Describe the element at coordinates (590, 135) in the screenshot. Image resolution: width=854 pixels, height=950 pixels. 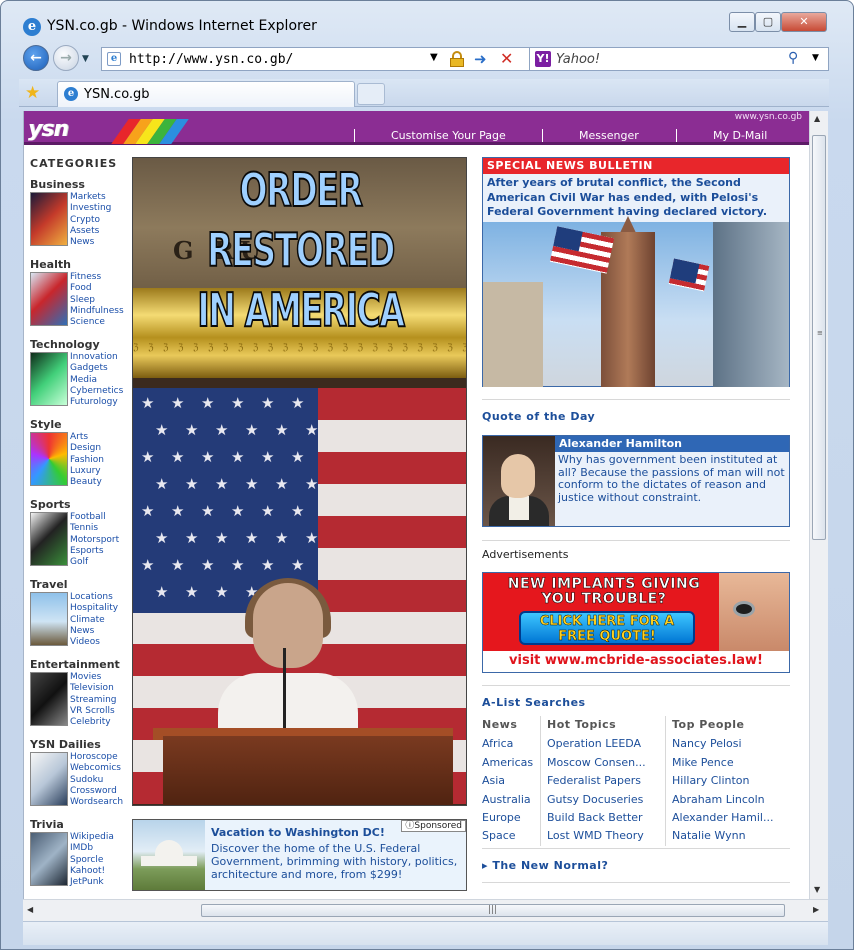
I see `nav-messenger: Messenger` at that location.